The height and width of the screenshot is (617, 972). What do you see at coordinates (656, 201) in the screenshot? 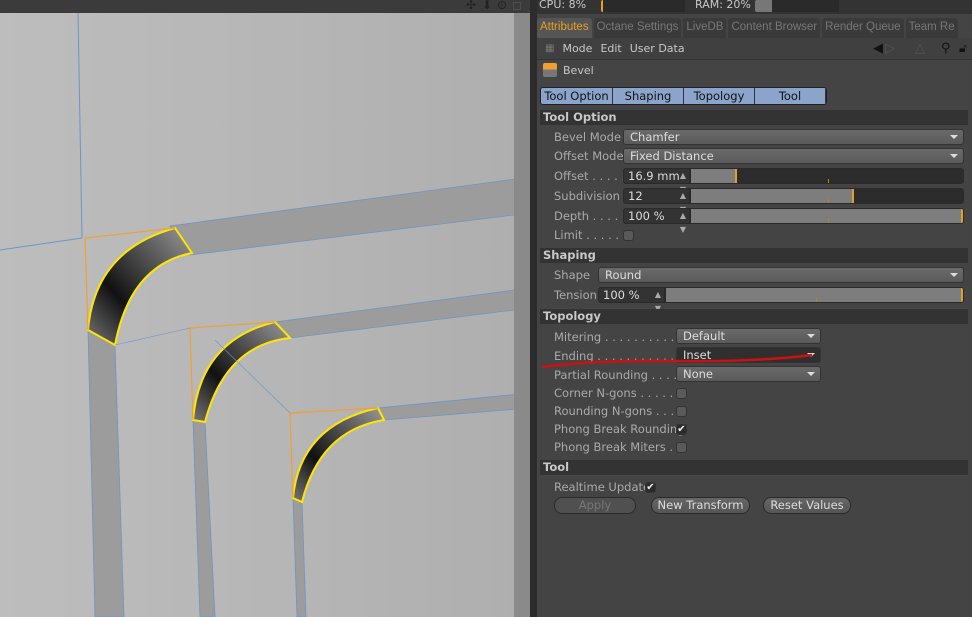
I see `subdivision-input: 12▲▼` at bounding box center [656, 201].